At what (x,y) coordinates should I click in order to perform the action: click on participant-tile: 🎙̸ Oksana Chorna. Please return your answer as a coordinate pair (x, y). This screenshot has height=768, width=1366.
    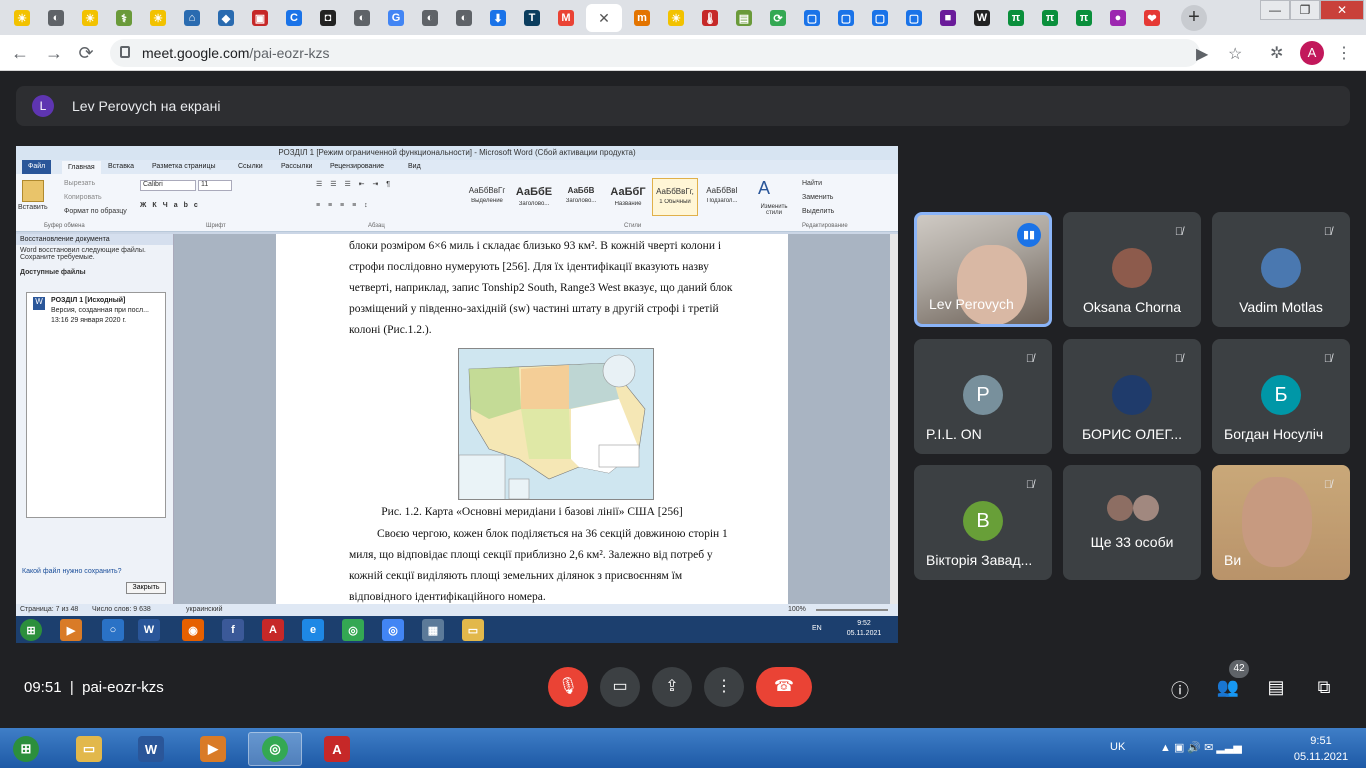
    Looking at the image, I should click on (1132, 269).